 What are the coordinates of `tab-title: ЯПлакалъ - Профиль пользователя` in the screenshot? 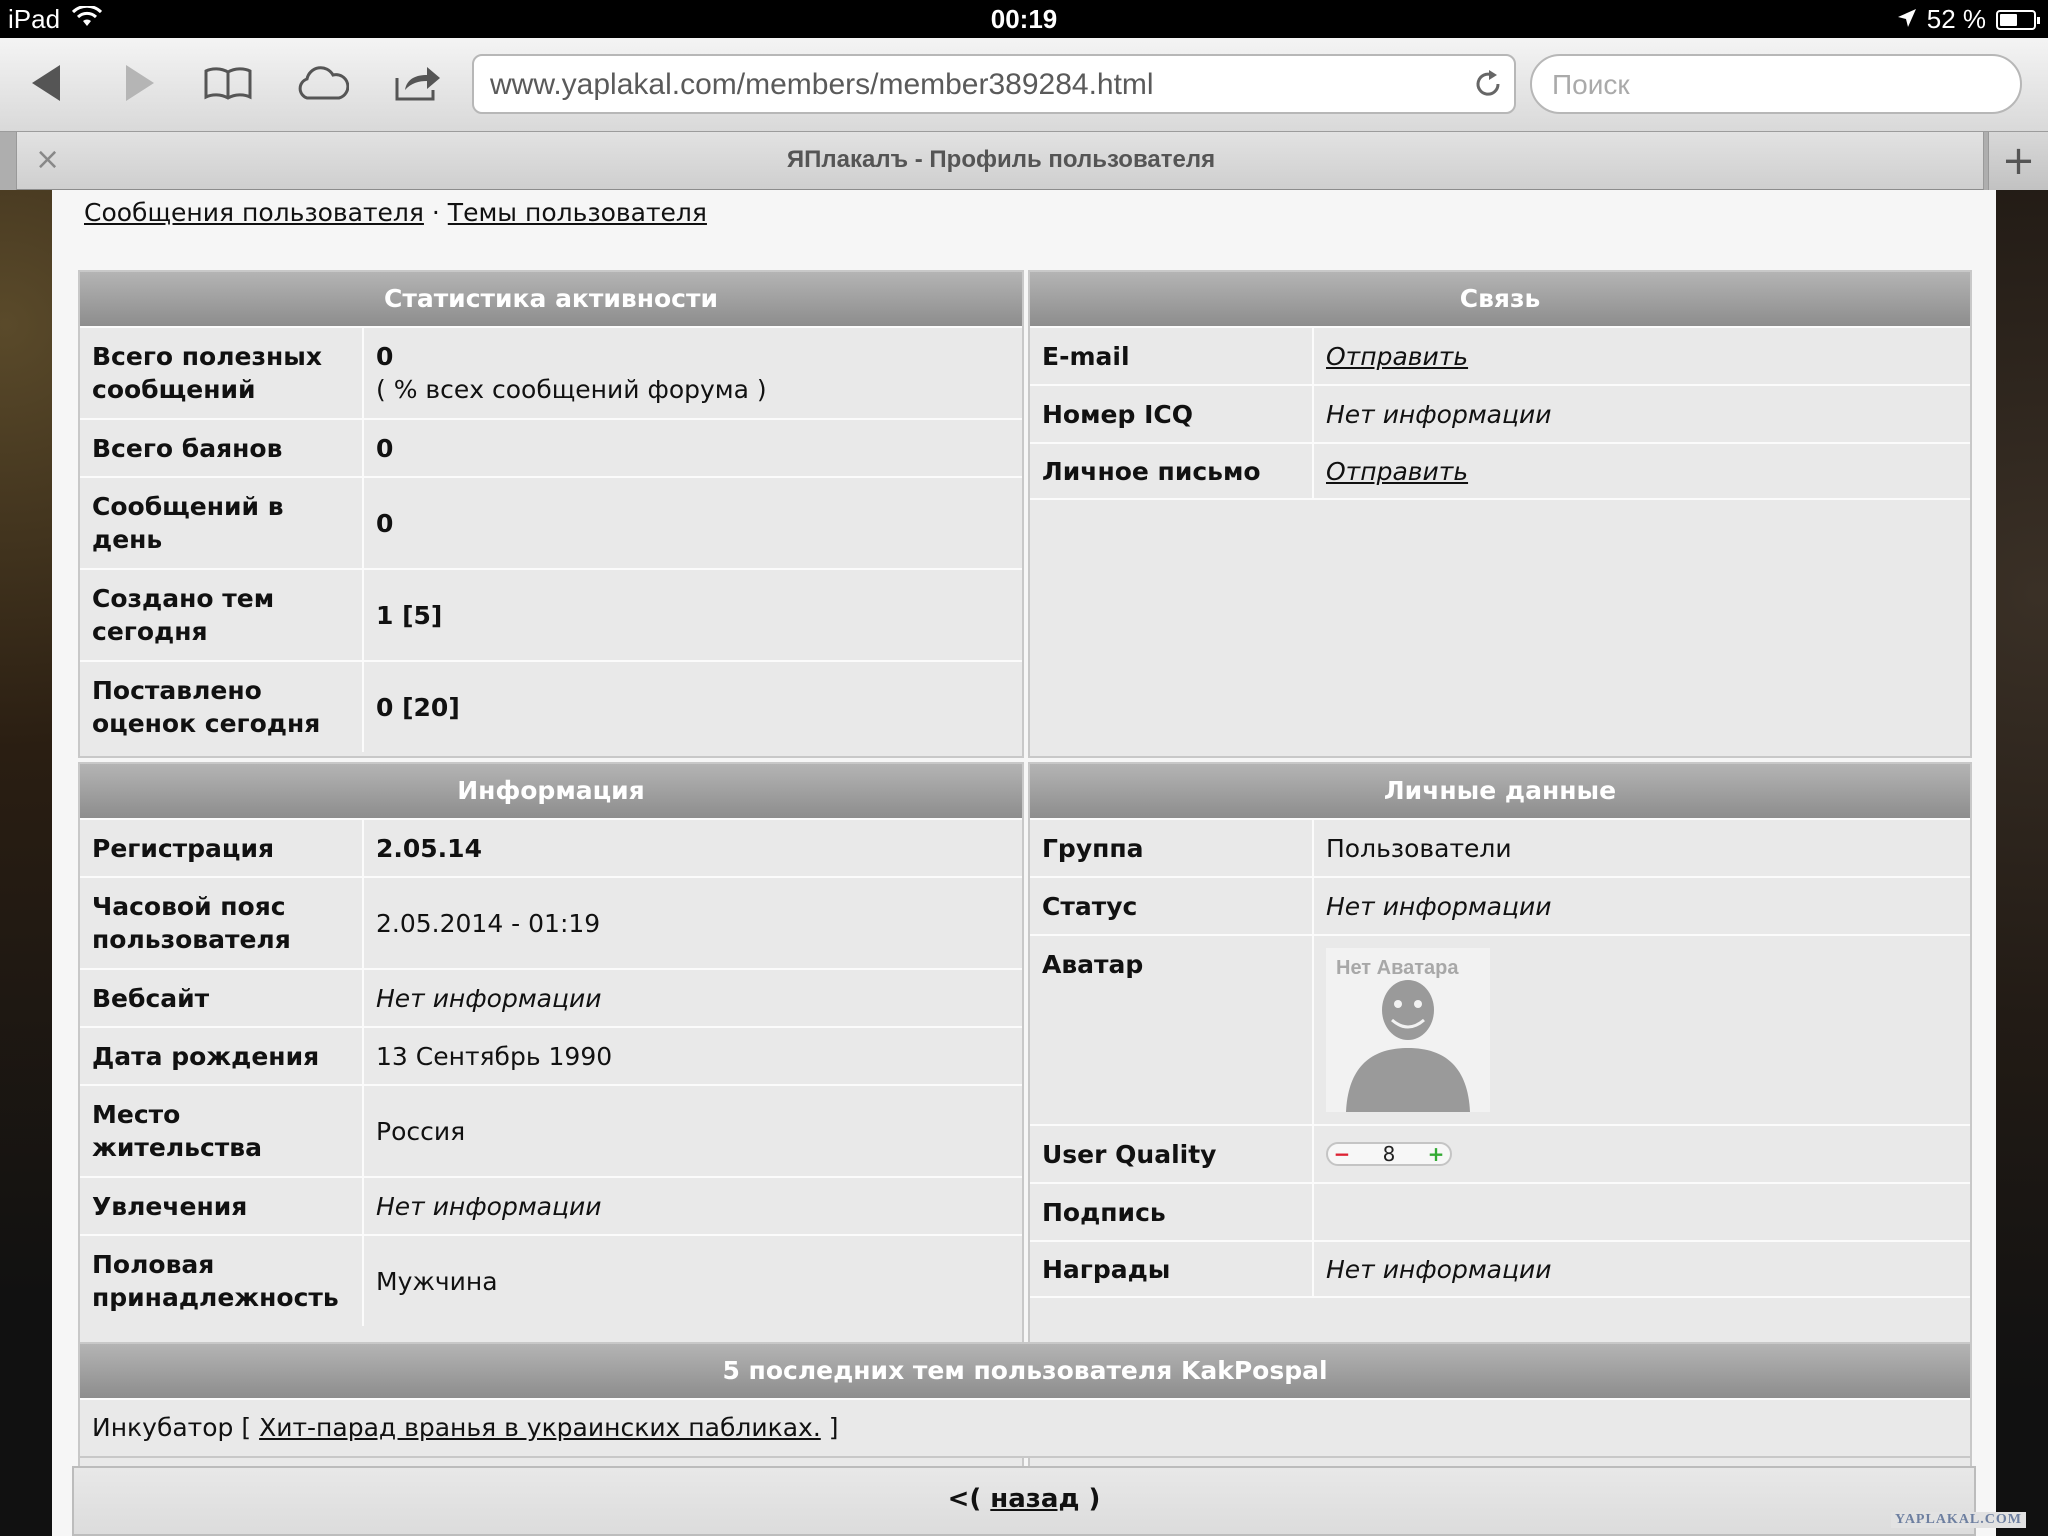 It's located at (1001, 159).